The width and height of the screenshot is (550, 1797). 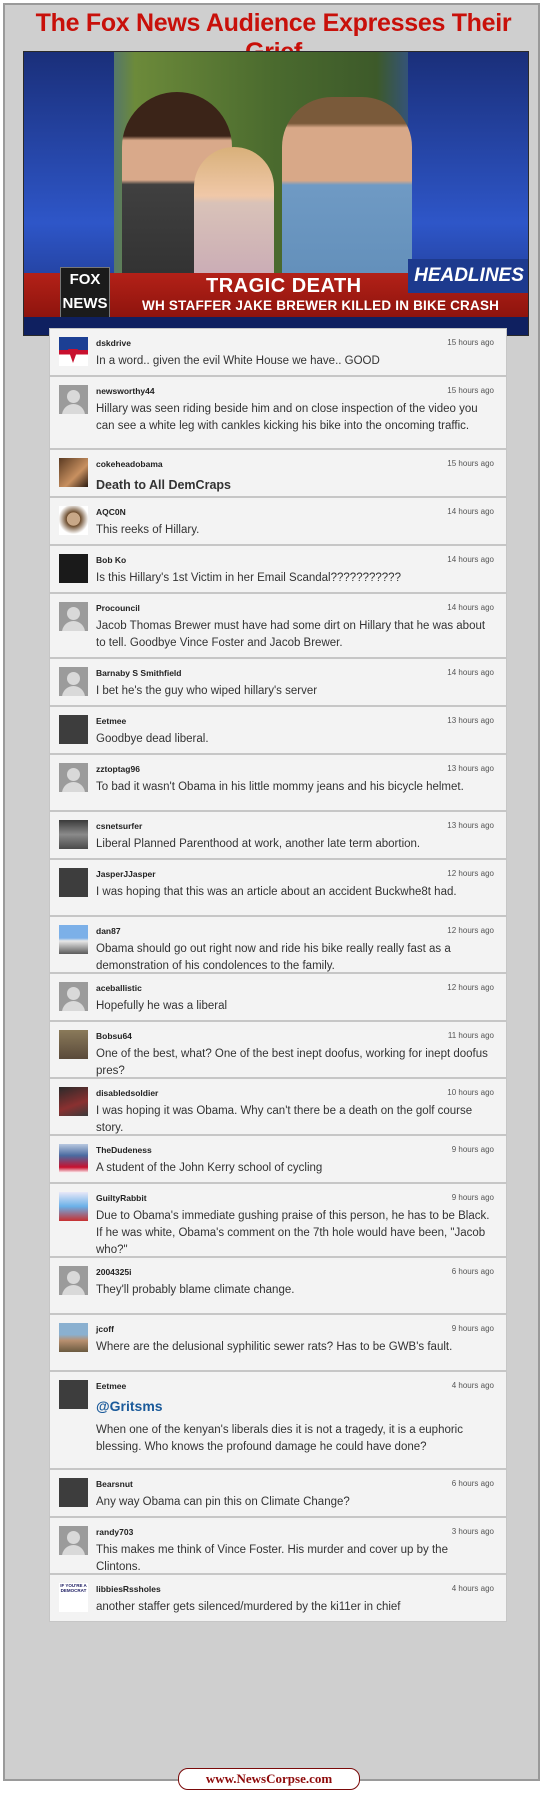 I want to click on comment-mention: @Gritsms, so click(x=129, y=1406).